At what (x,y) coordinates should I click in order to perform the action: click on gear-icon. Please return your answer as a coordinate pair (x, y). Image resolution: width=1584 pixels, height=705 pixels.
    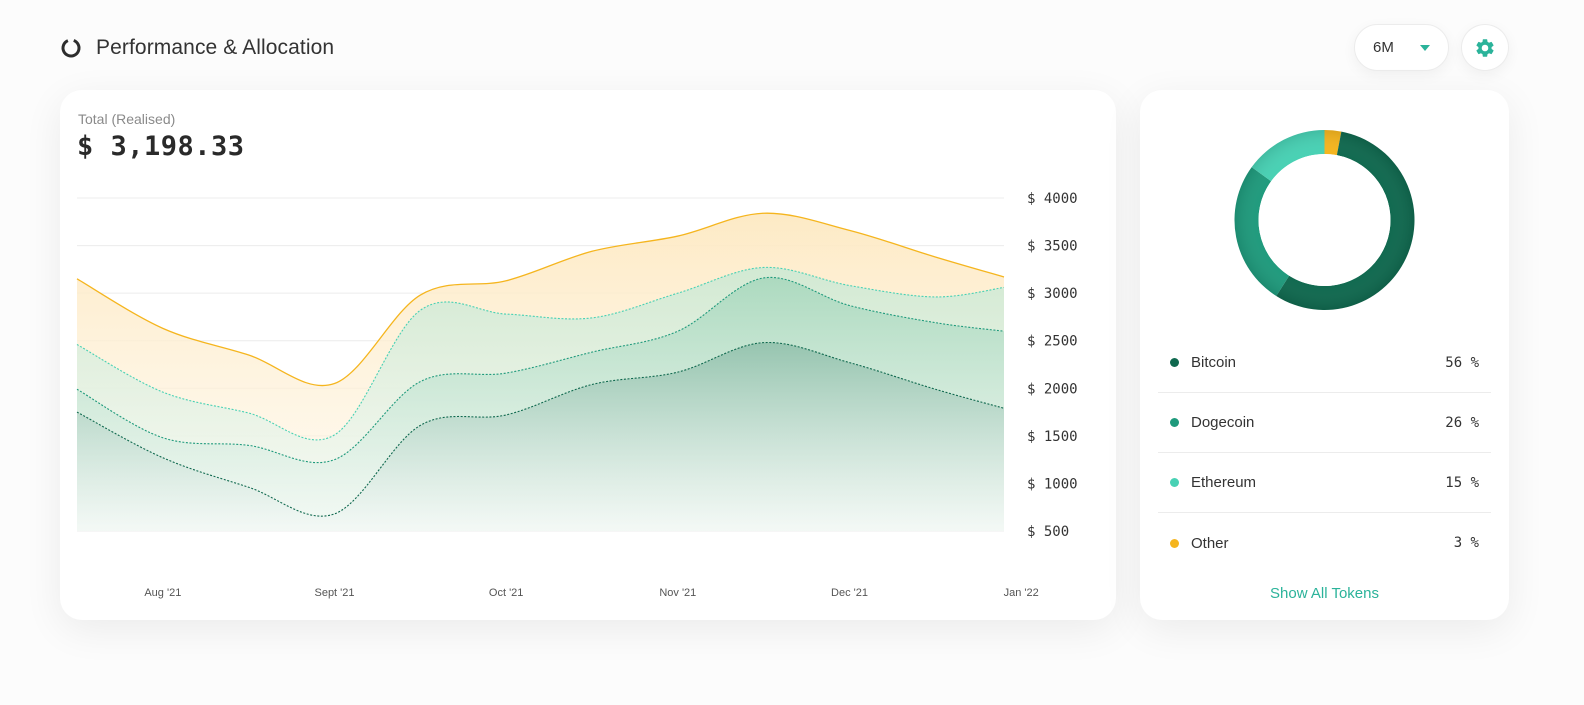
    Looking at the image, I should click on (1485, 47).